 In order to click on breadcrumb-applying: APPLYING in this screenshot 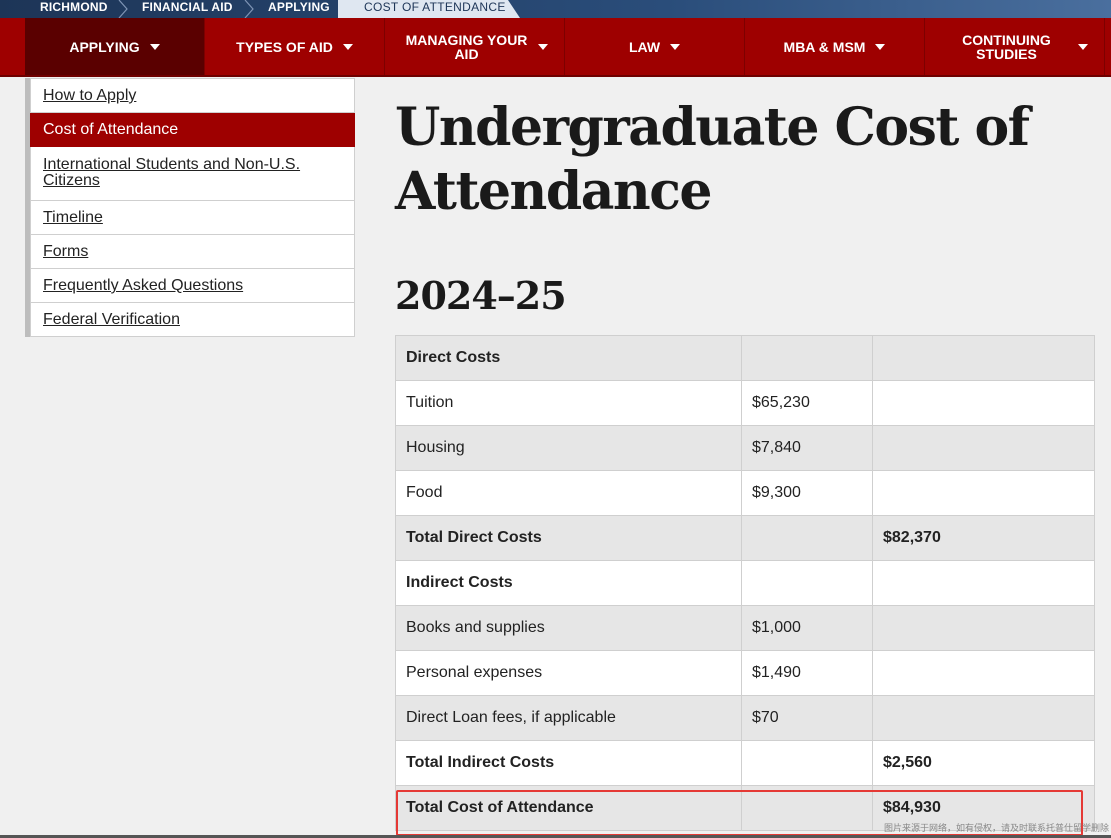, I will do `click(299, 9)`.